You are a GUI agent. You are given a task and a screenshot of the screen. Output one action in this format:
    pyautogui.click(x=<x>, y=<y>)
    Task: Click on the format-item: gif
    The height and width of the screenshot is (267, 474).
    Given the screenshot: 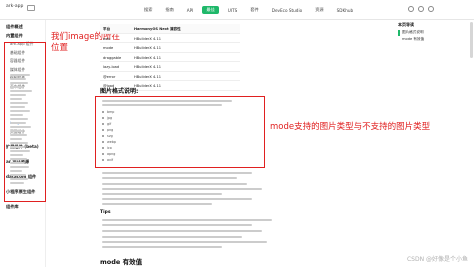 What is the action you would take?
    pyautogui.click(x=106, y=124)
    